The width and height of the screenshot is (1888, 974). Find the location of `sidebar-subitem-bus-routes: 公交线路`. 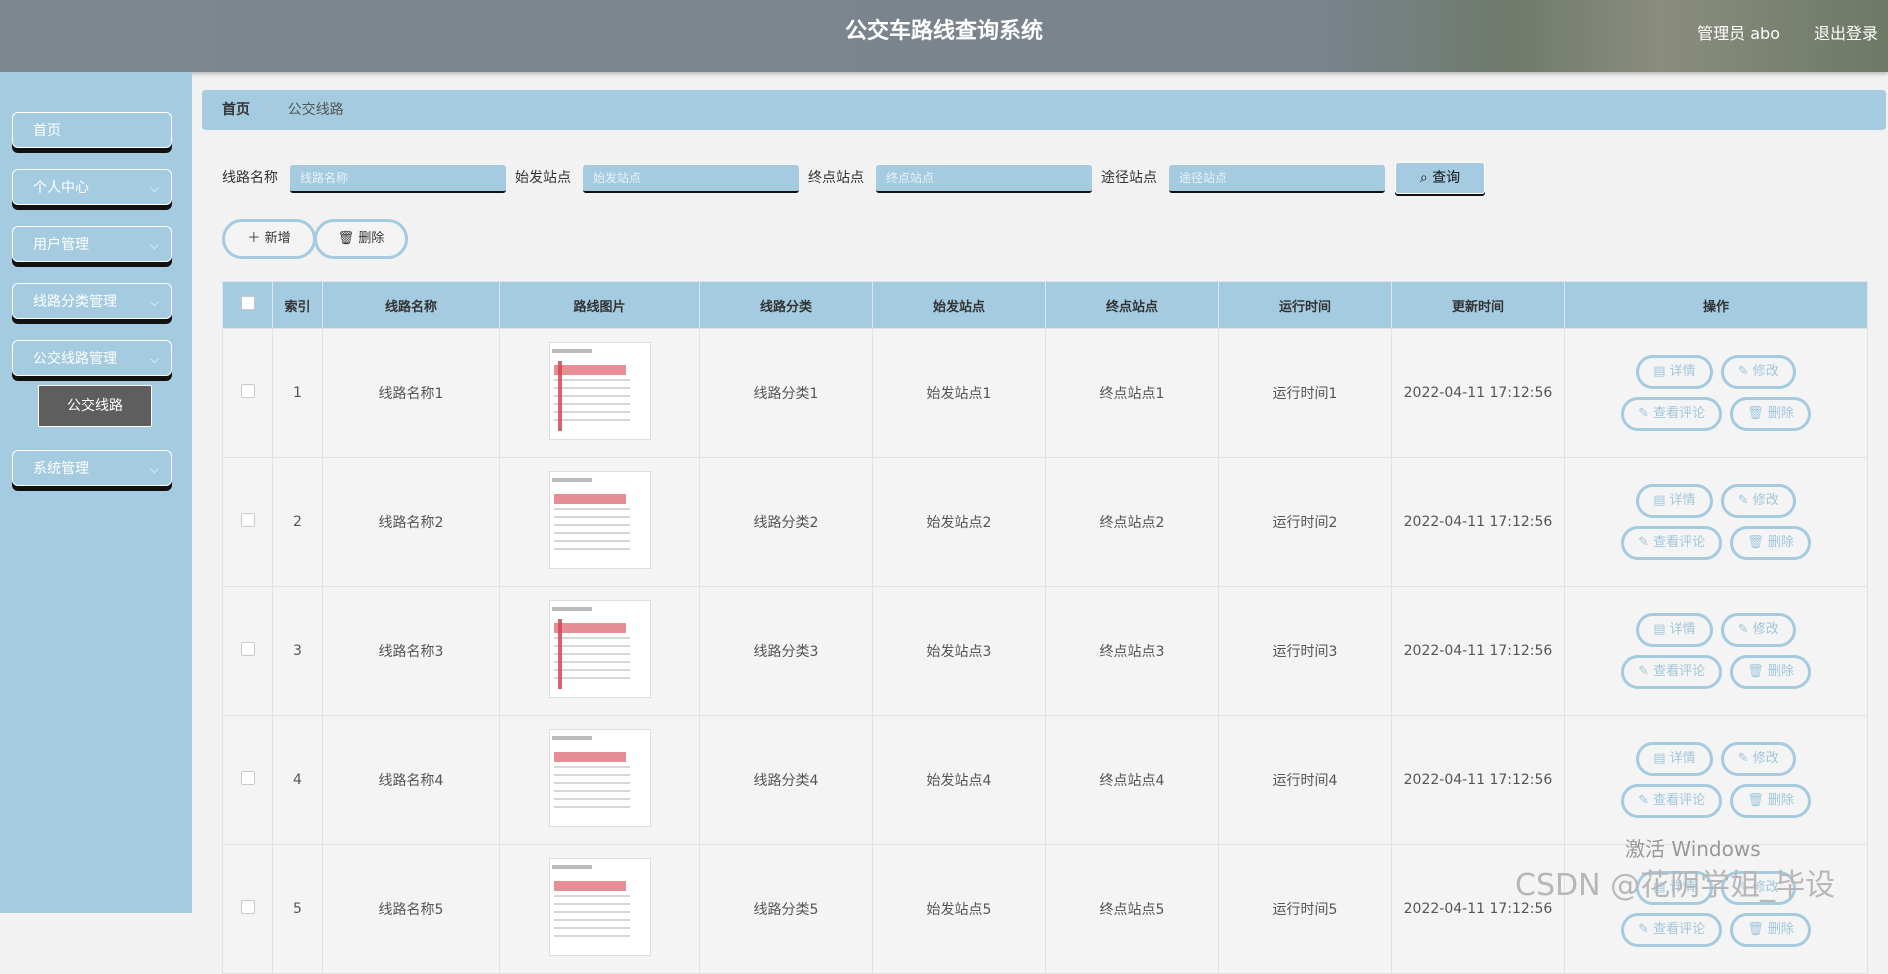

sidebar-subitem-bus-routes: 公交线路 is located at coordinates (95, 406).